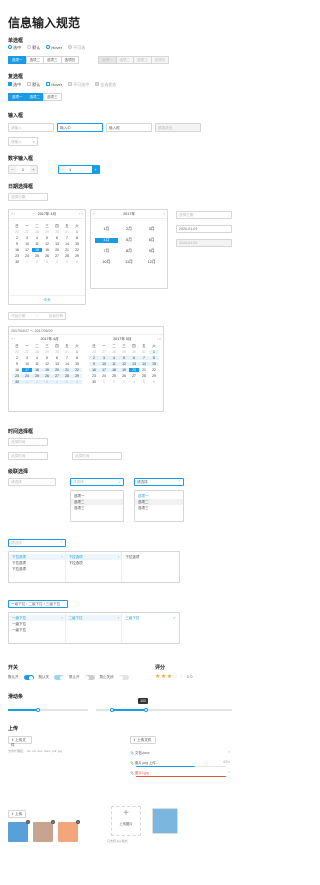 This screenshot has width=320, height=885. I want to click on input-active: 输入框, so click(129, 127).